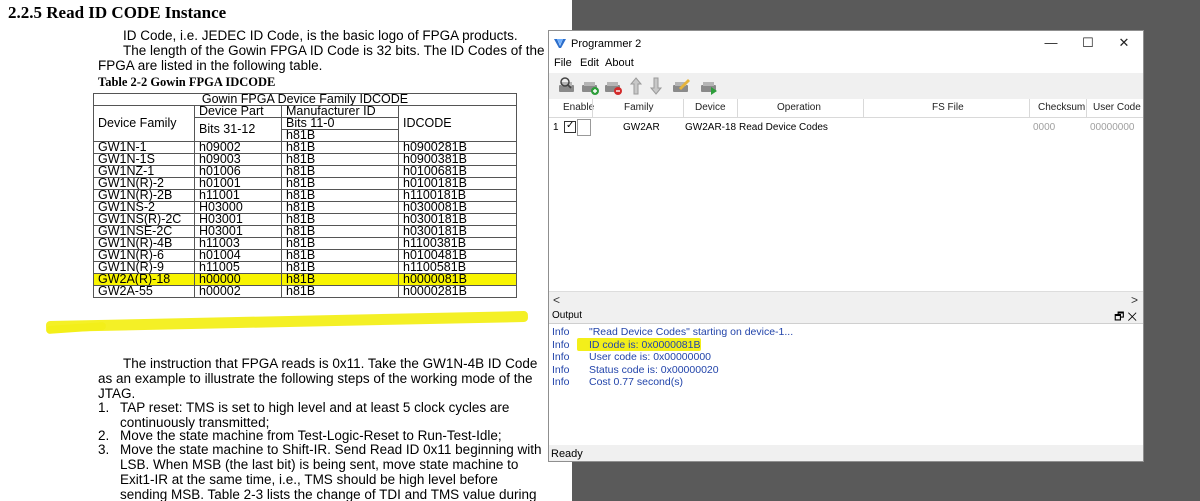 Image resolution: width=1200 pixels, height=501 pixels. What do you see at coordinates (144, 195) in the screenshot?
I see `cell-device-family: GW1N(R)-2B` at bounding box center [144, 195].